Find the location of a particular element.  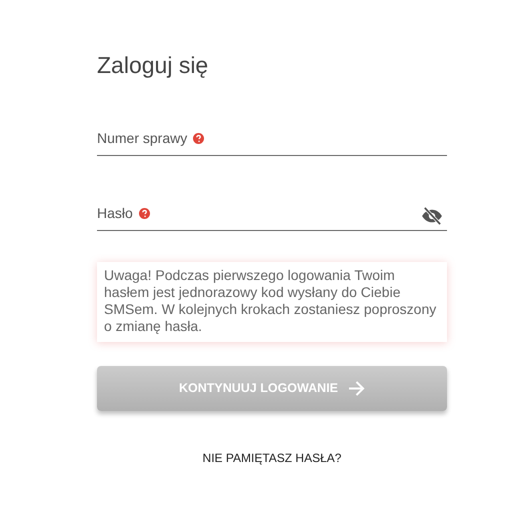

hide-password-icon is located at coordinates (432, 213).